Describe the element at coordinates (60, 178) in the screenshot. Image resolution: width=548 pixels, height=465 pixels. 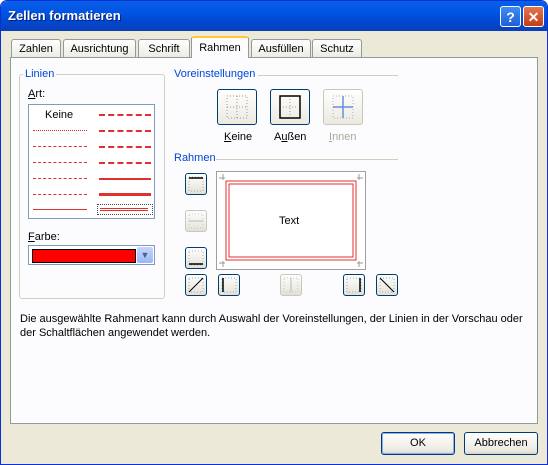
I see `line-style-dash-dot` at that location.